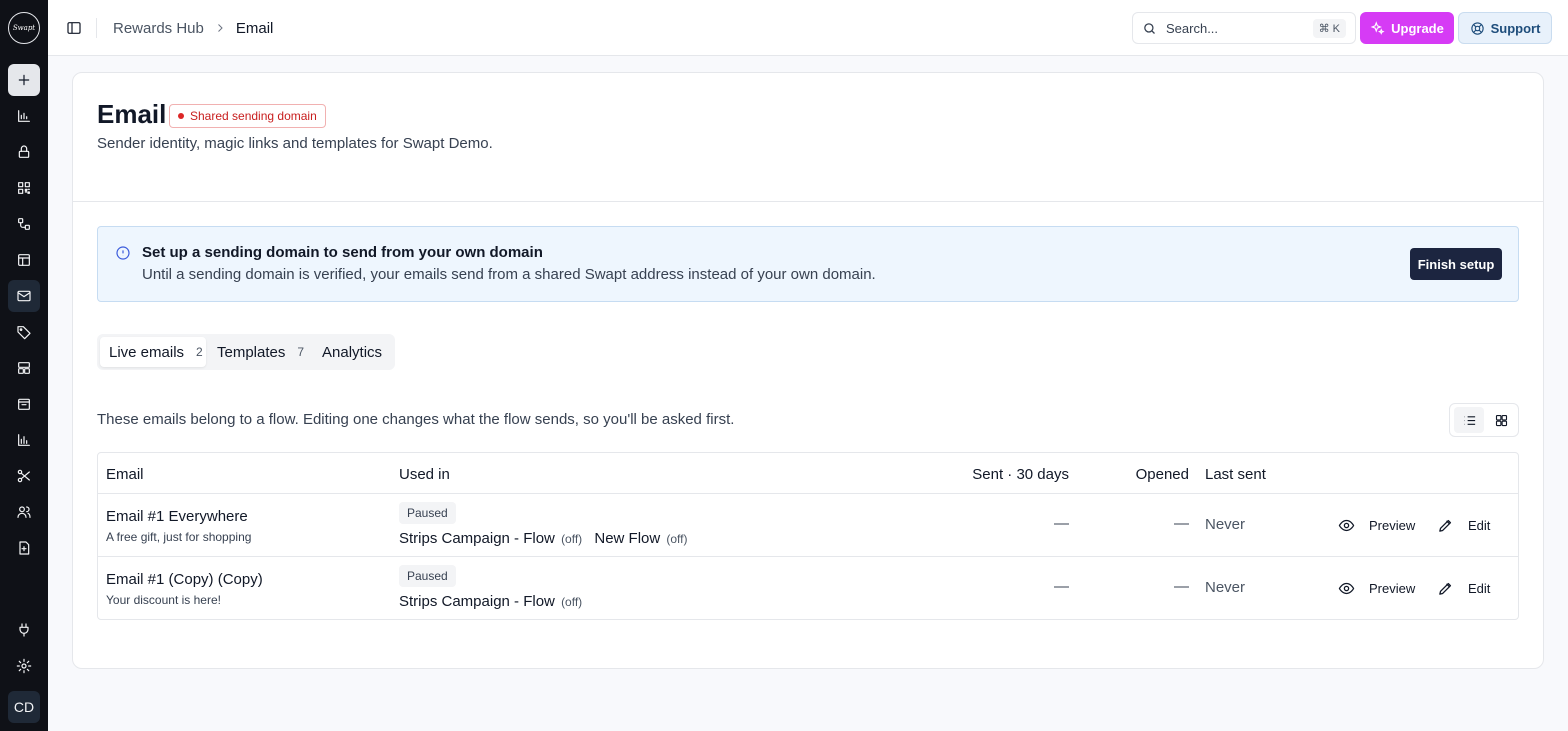  I want to click on layout-icon, so click(24, 260).